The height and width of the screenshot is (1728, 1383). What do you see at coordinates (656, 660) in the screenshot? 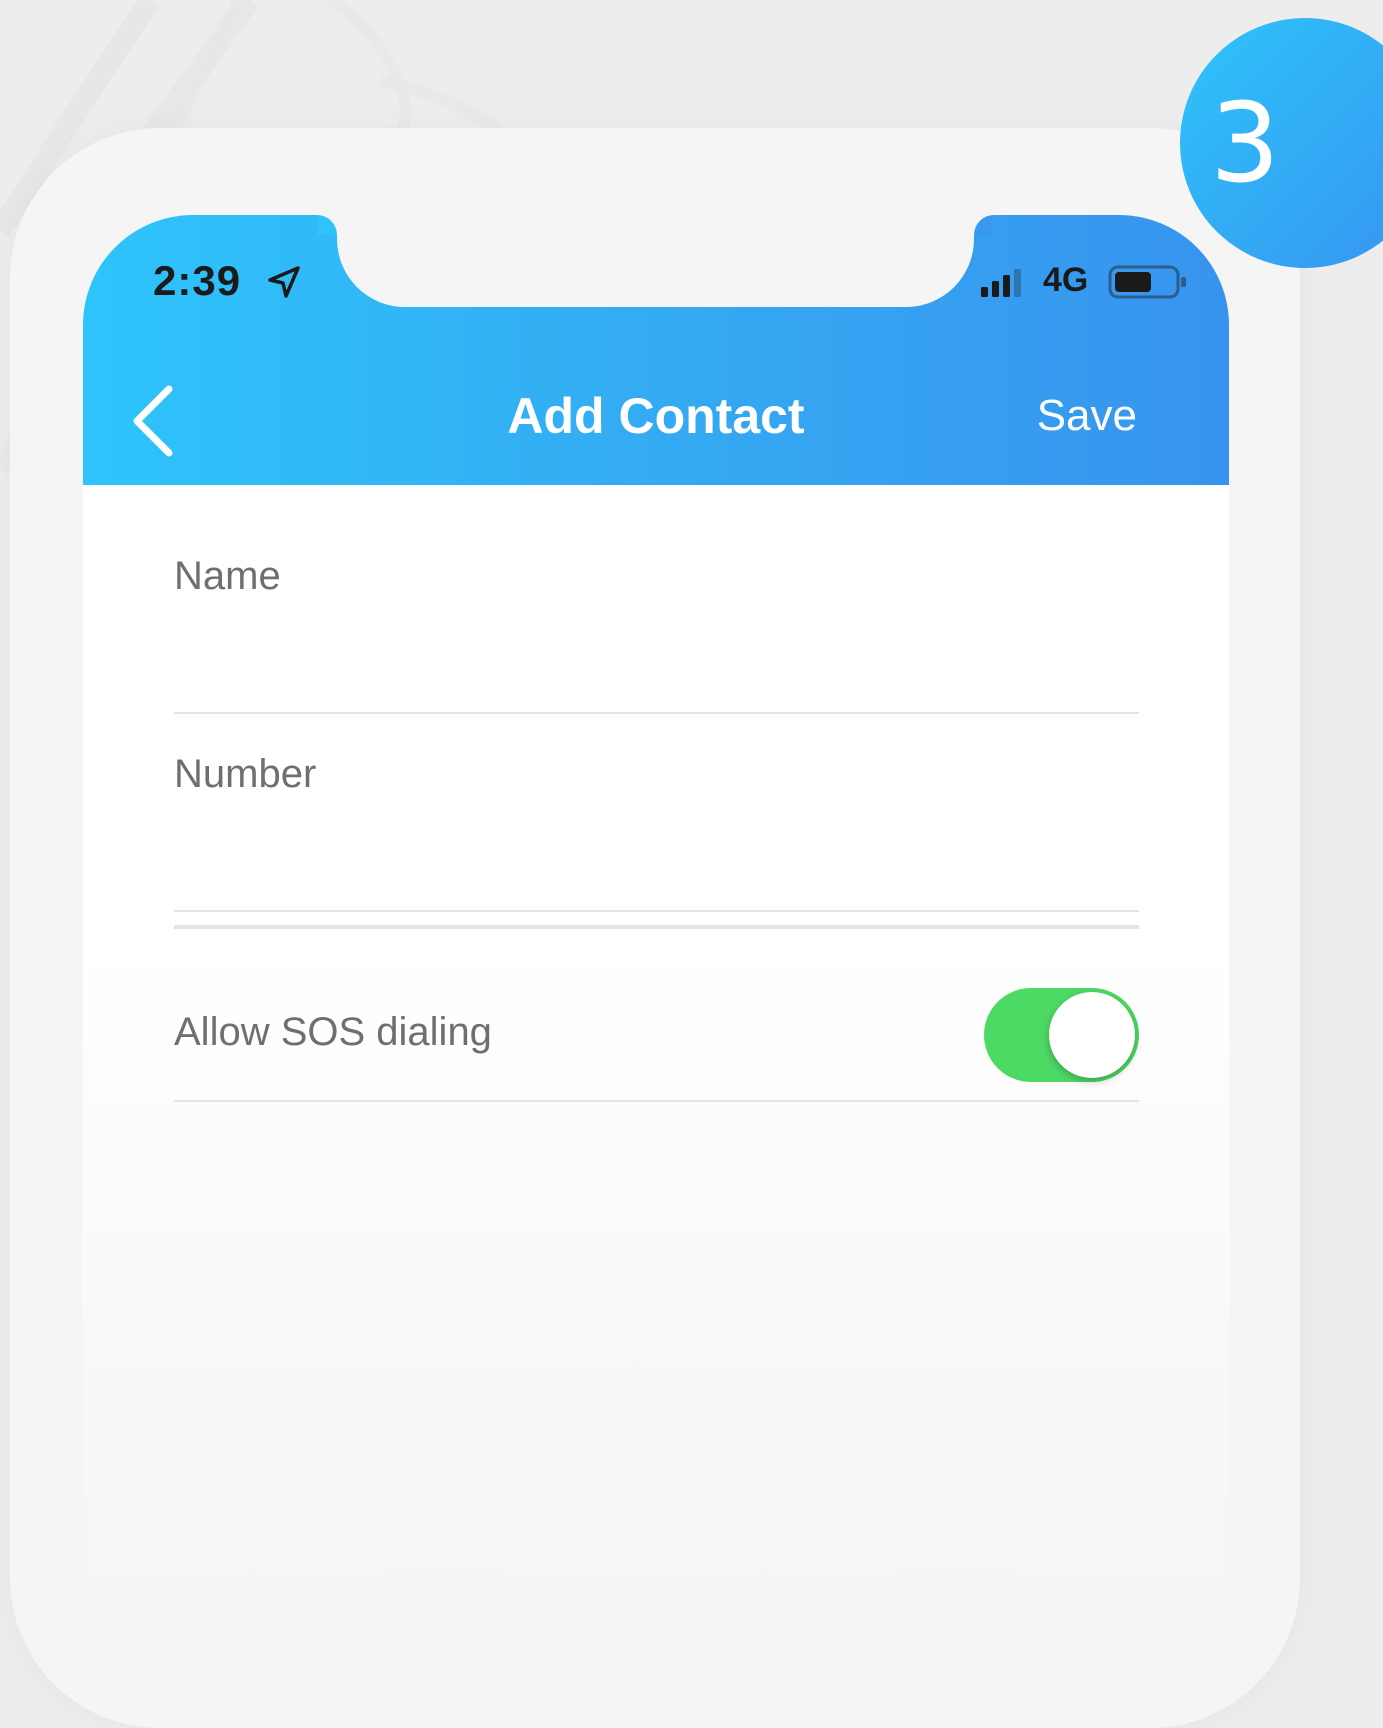
I see `name-input` at bounding box center [656, 660].